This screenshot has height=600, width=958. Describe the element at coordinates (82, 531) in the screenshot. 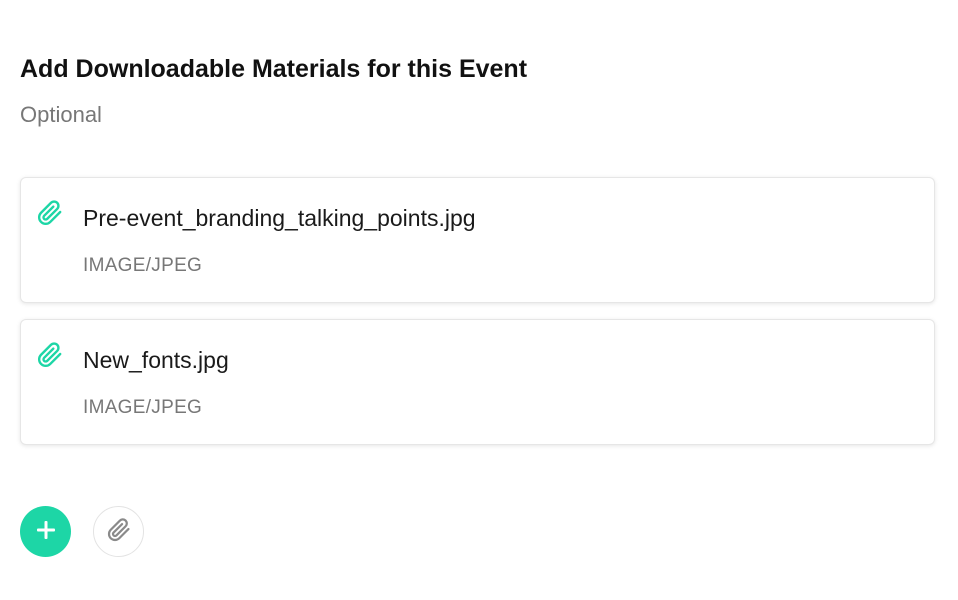

I see `action-buttons` at that location.